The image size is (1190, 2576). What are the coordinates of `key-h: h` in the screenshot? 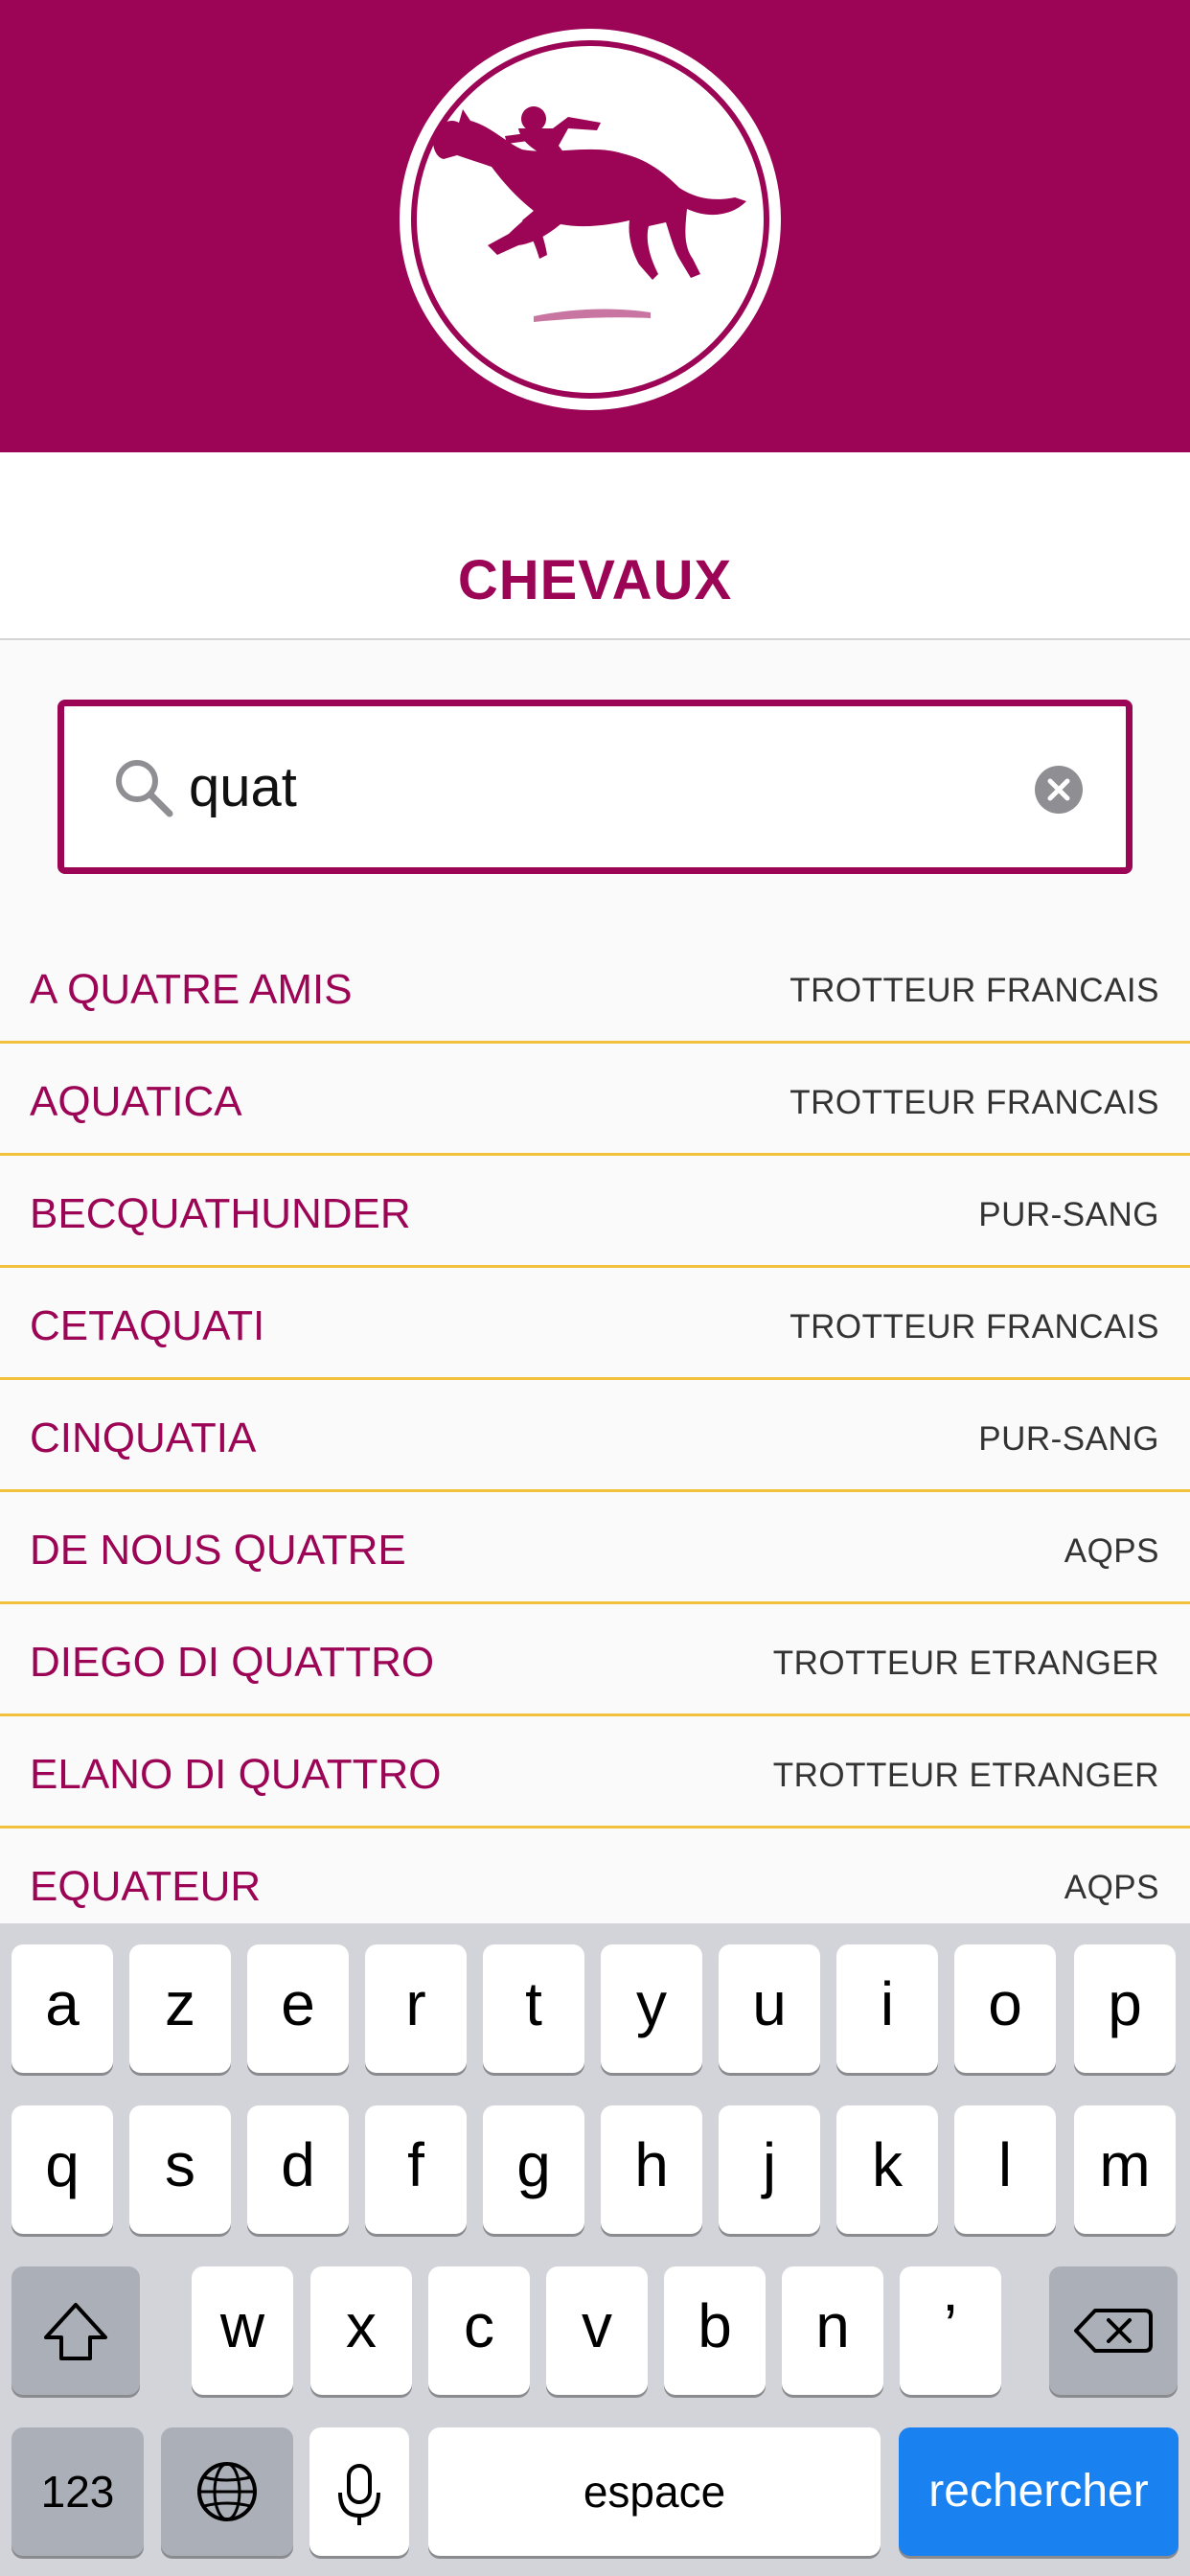 It's located at (652, 2169).